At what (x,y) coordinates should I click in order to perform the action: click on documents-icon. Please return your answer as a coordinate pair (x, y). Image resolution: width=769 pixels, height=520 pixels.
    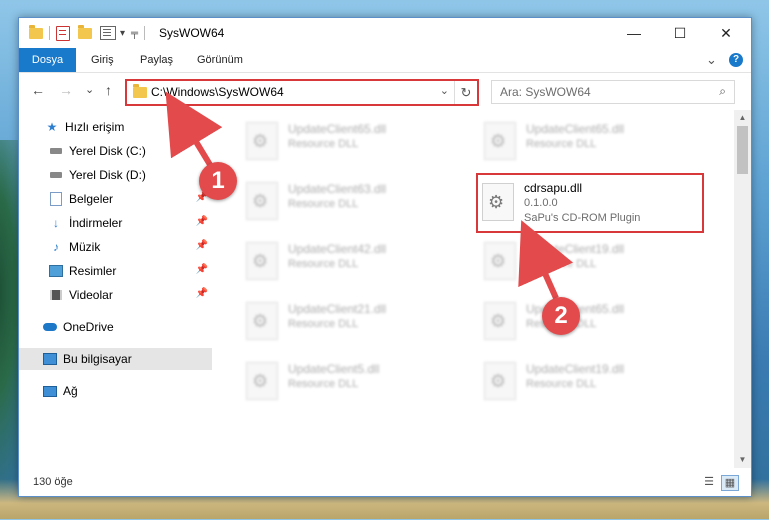
    Looking at the image, I should click on (56, 199).